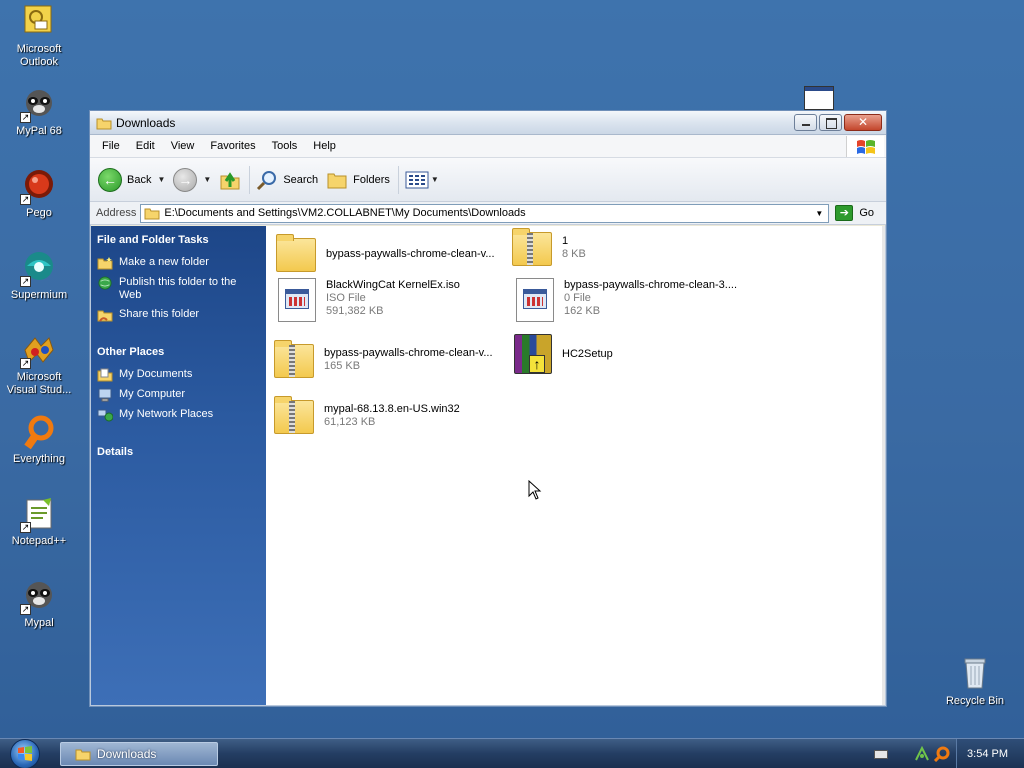  I want to click on back-button: ← Back ▼, so click(131, 179).